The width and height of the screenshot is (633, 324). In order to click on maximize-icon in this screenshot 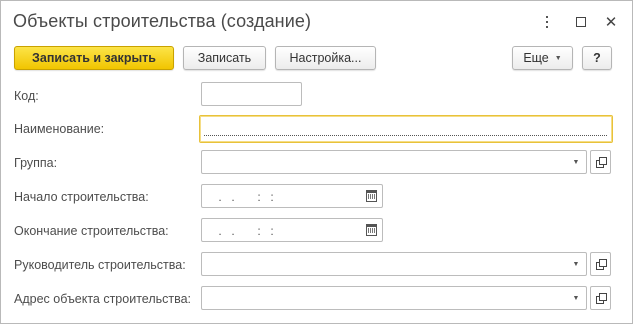, I will do `click(581, 22)`.